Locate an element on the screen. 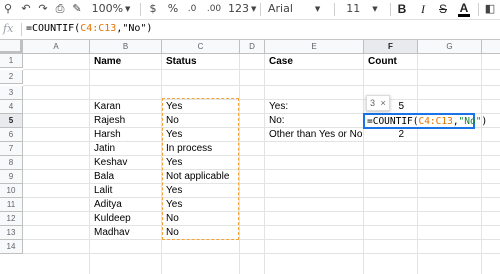  font-color-letter: A is located at coordinates (464, 8).